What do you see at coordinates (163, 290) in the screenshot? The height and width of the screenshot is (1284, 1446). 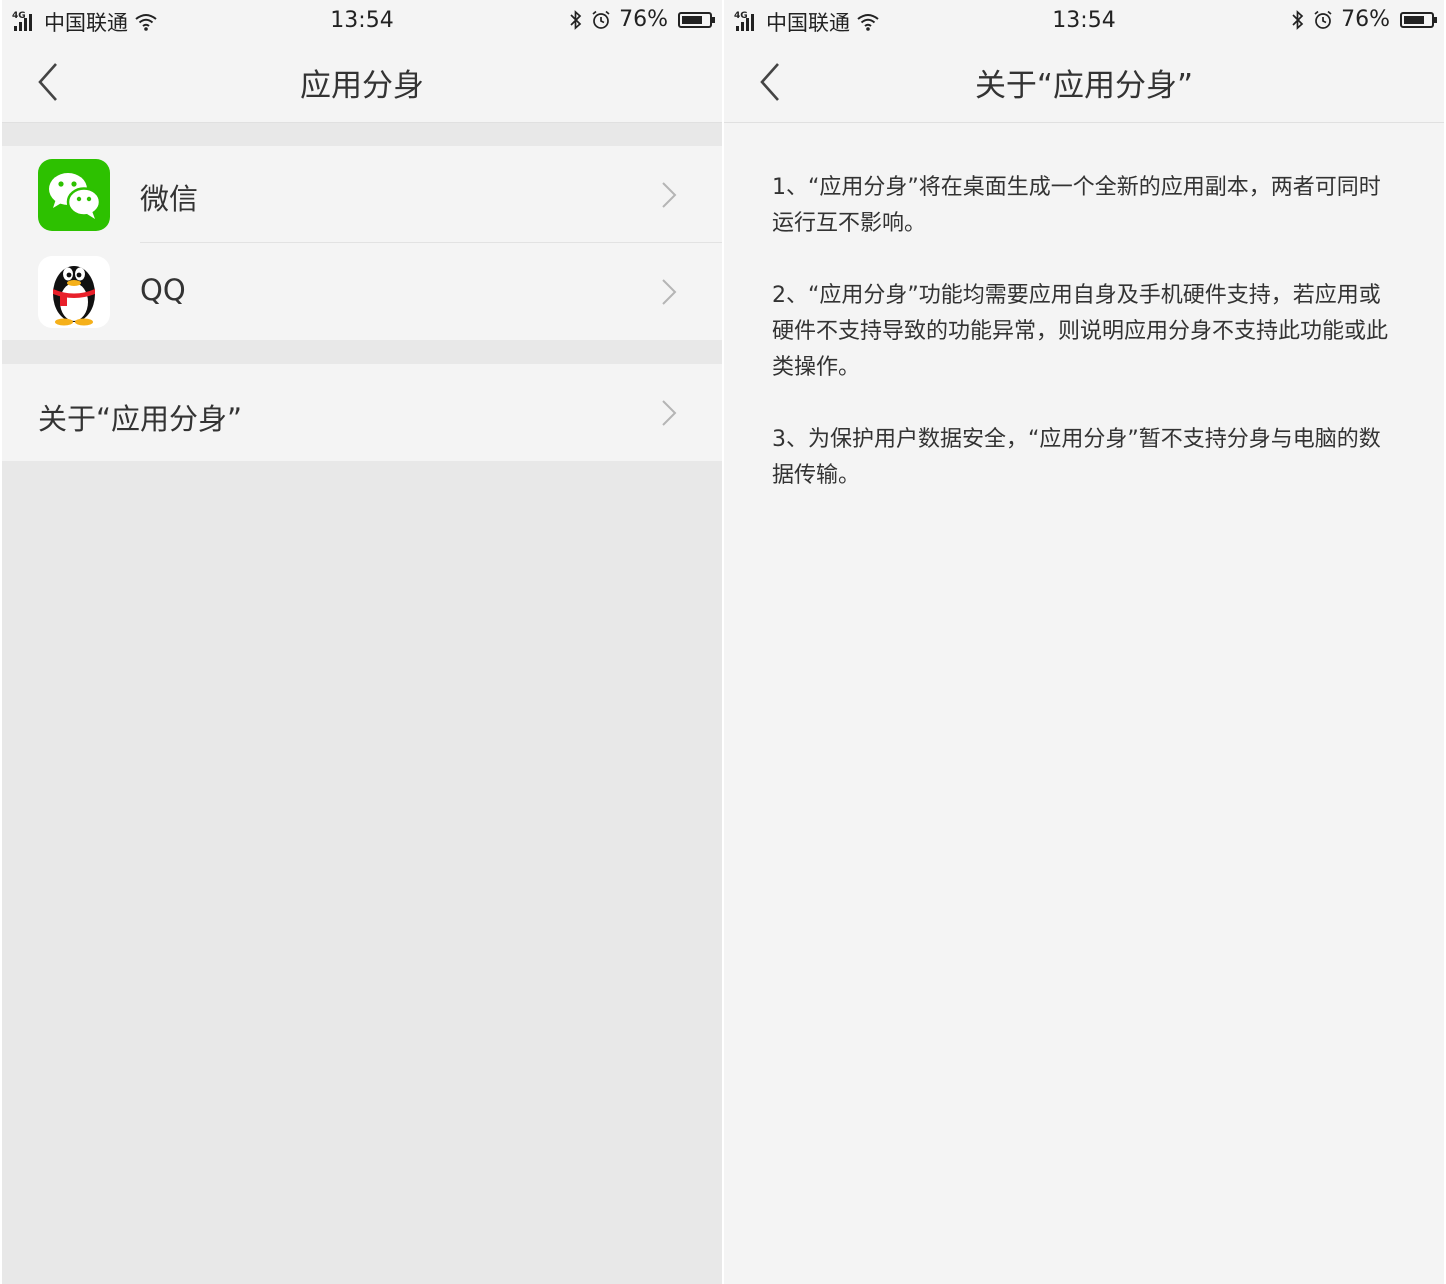 I see `app-name: QQ` at bounding box center [163, 290].